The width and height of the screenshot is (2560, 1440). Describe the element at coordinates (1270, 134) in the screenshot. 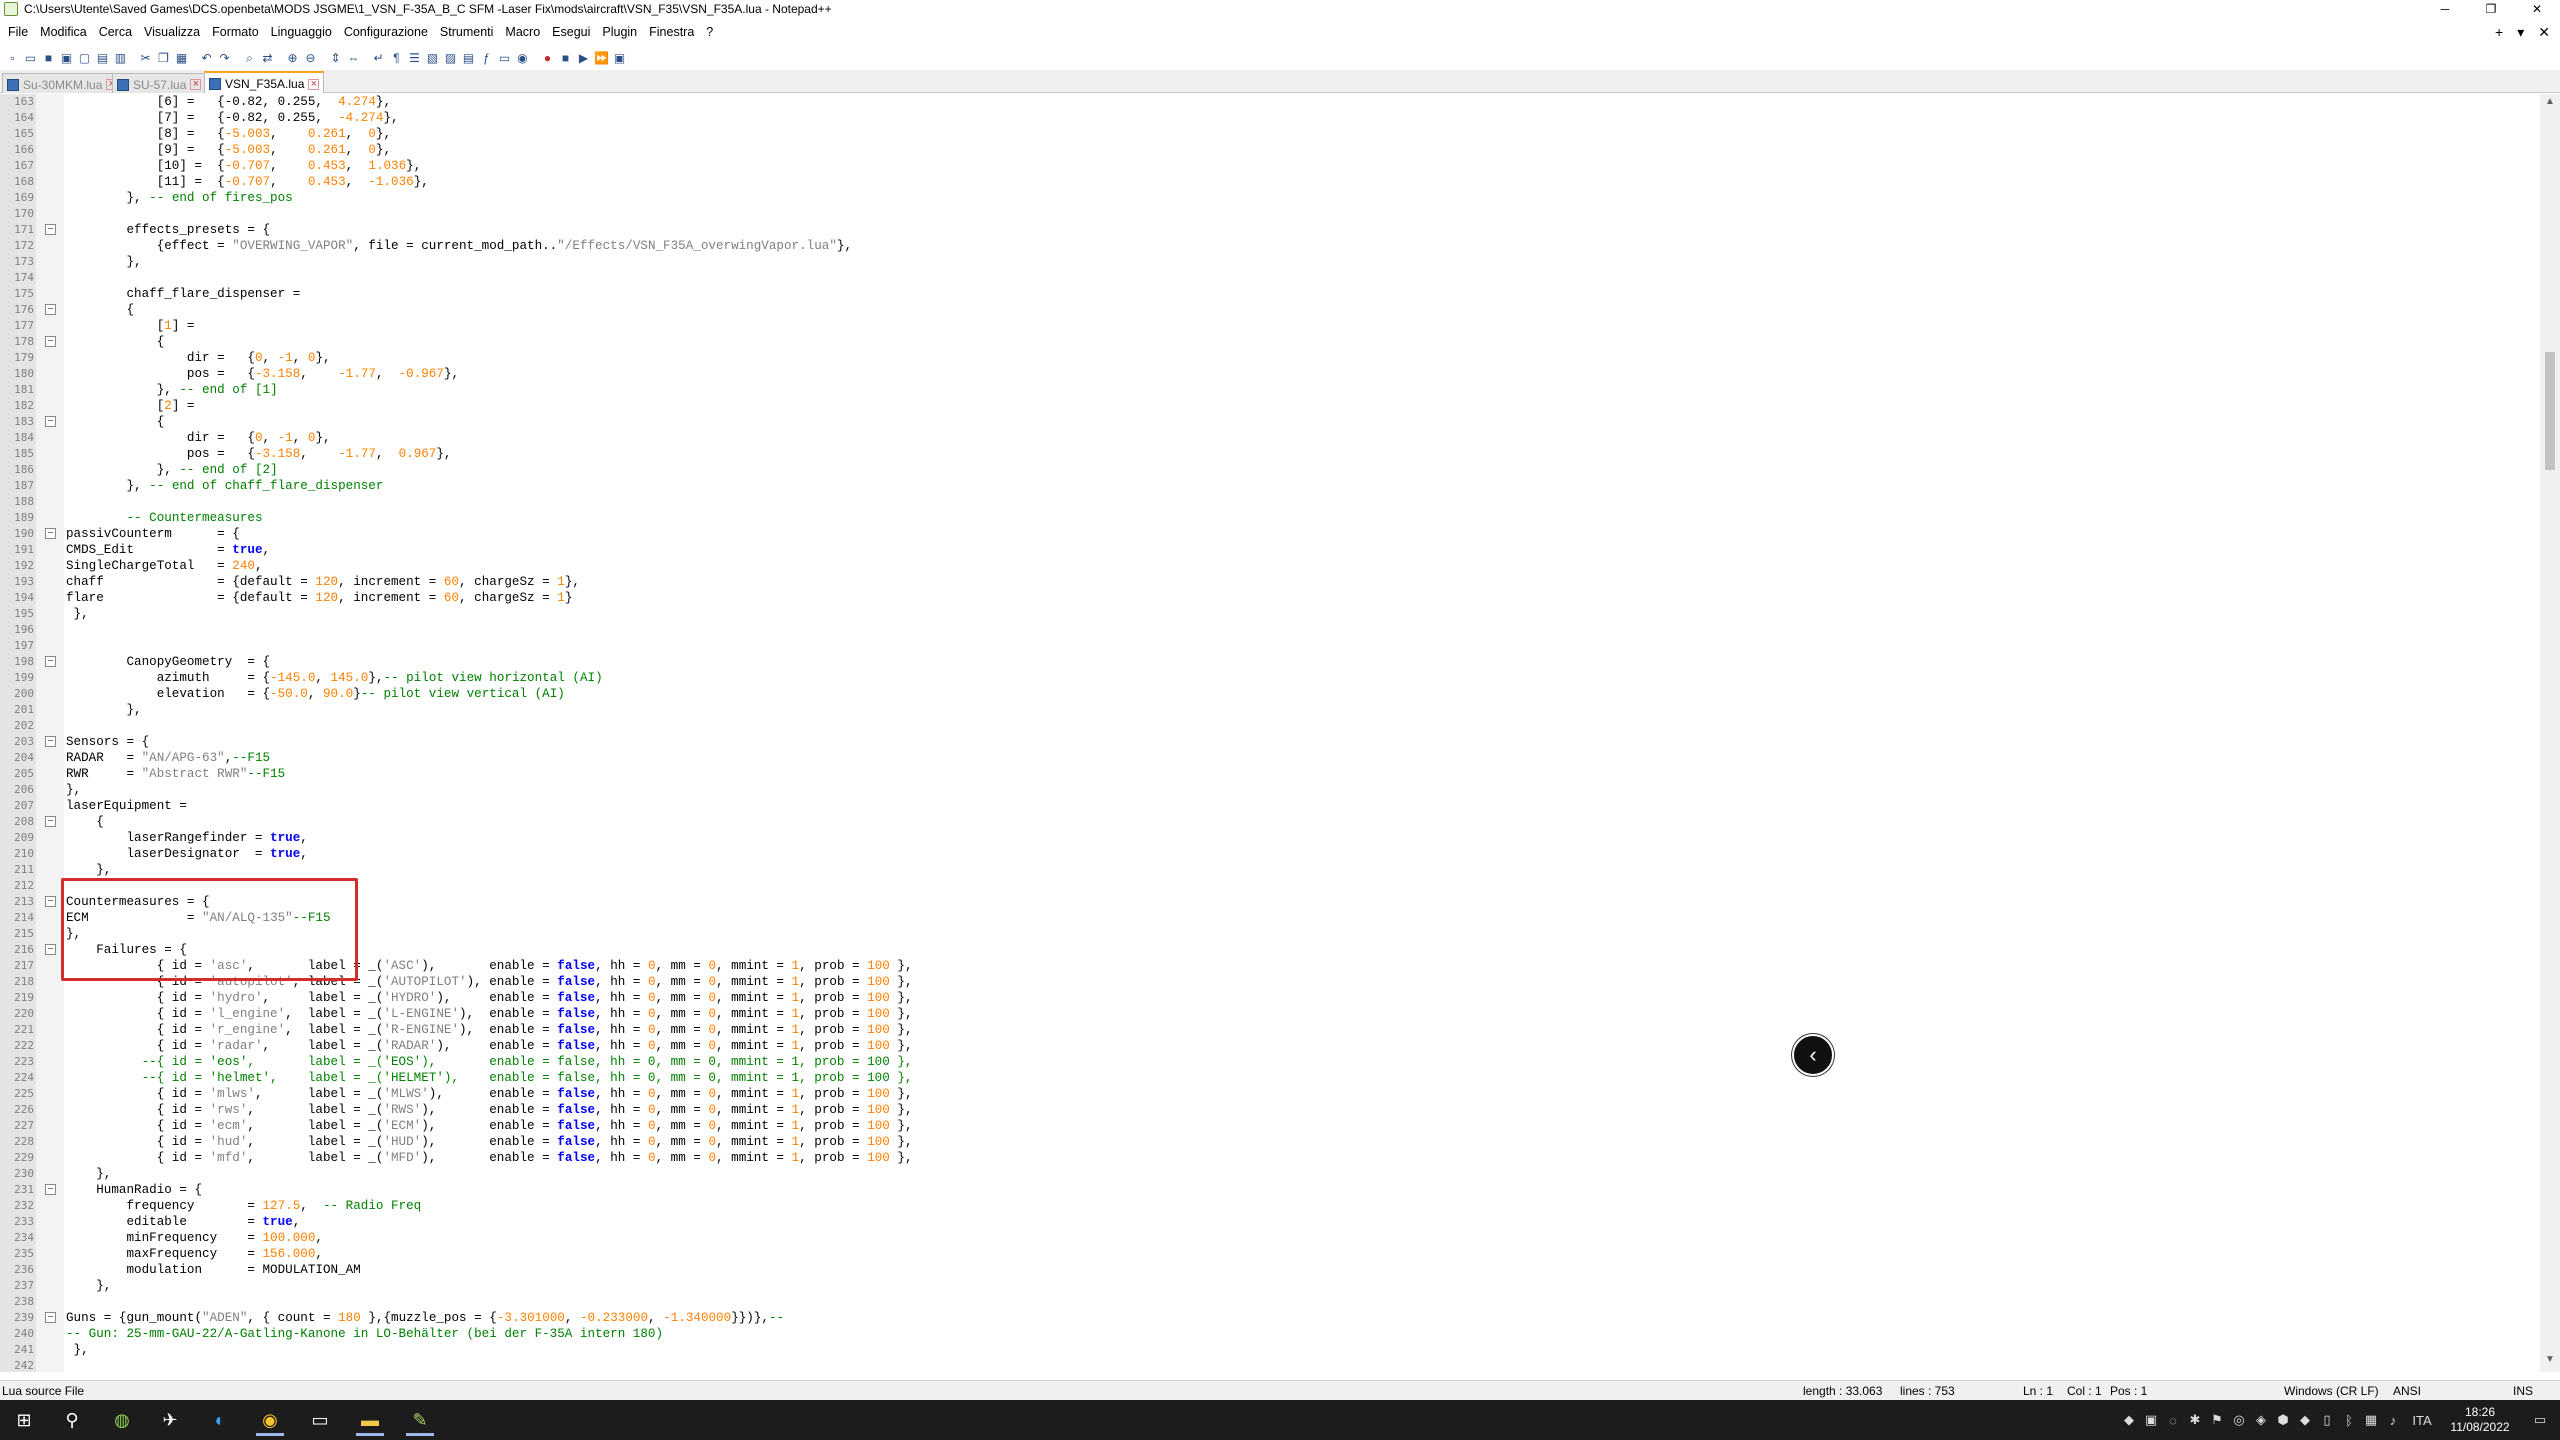

I see `code-line: 165 [8] = {-5.003, 0.261, 0},` at that location.